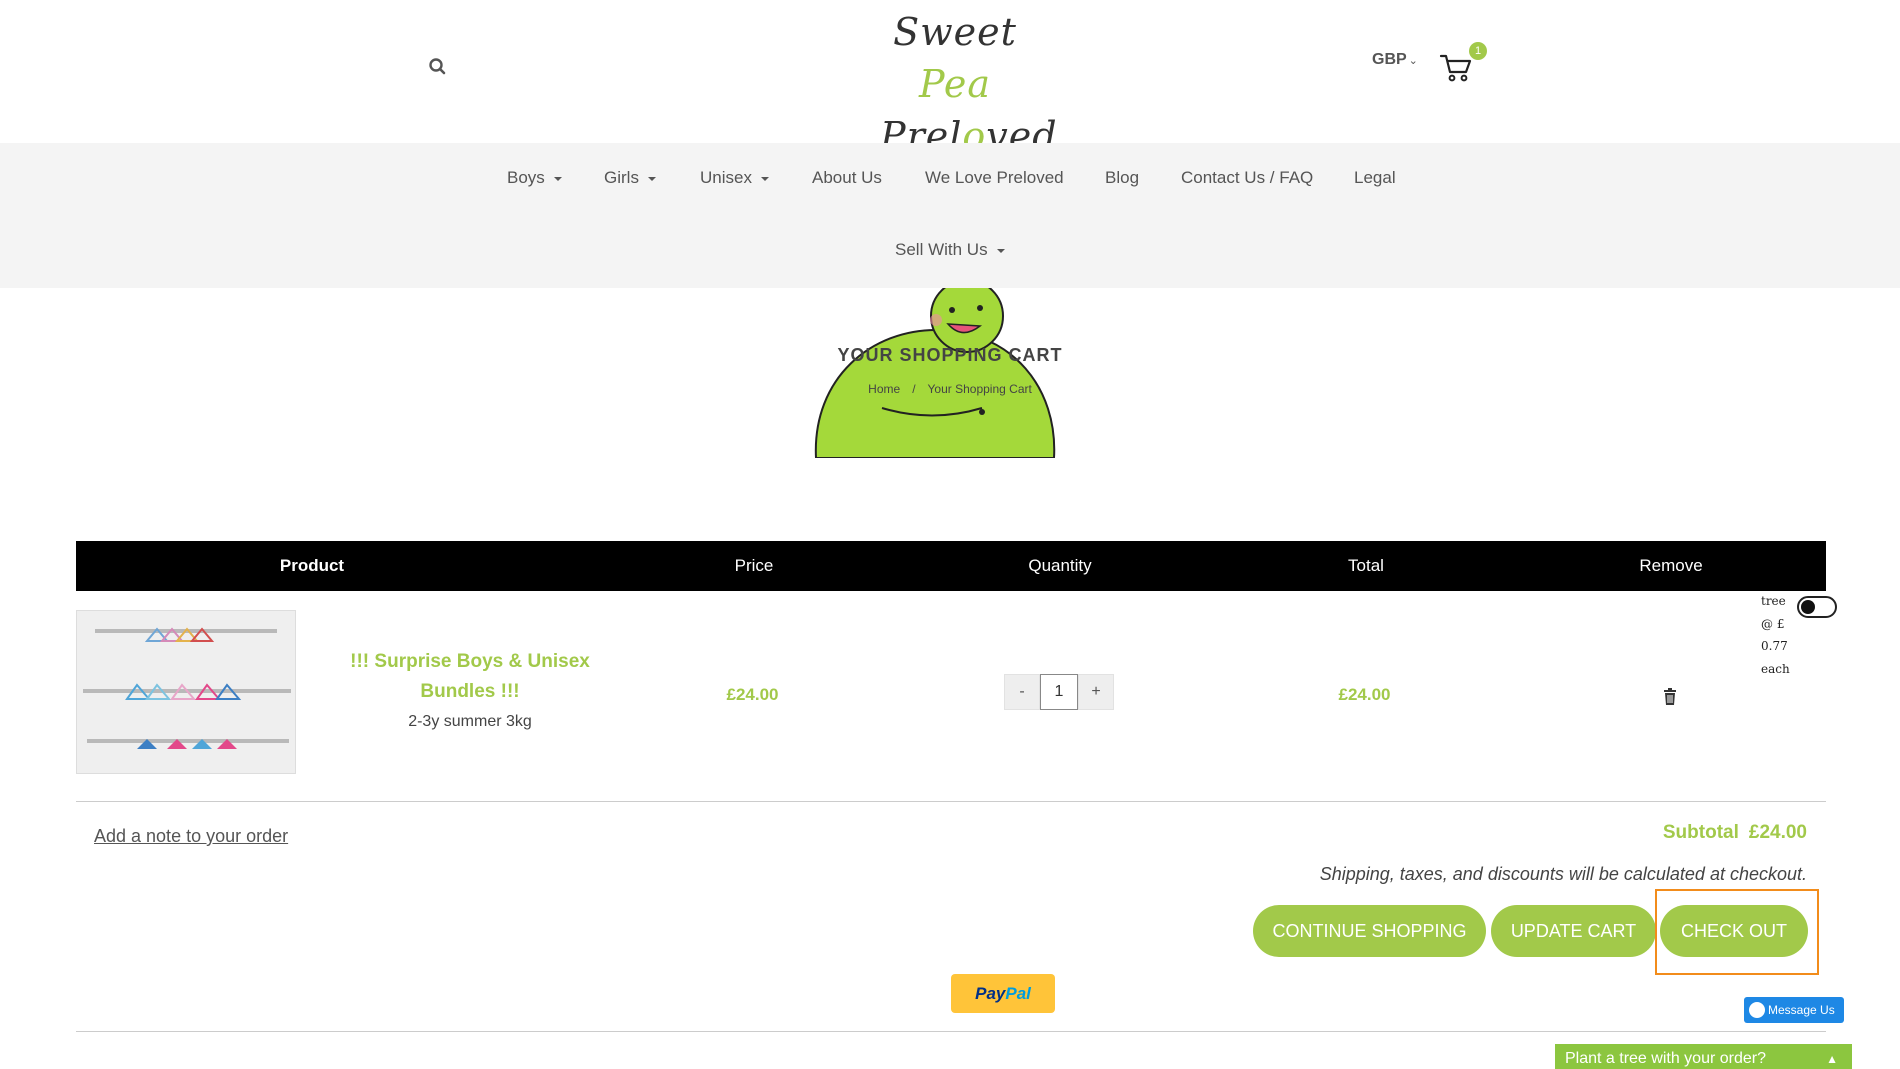  I want to click on nav-item-girls: Girls, so click(630, 178).